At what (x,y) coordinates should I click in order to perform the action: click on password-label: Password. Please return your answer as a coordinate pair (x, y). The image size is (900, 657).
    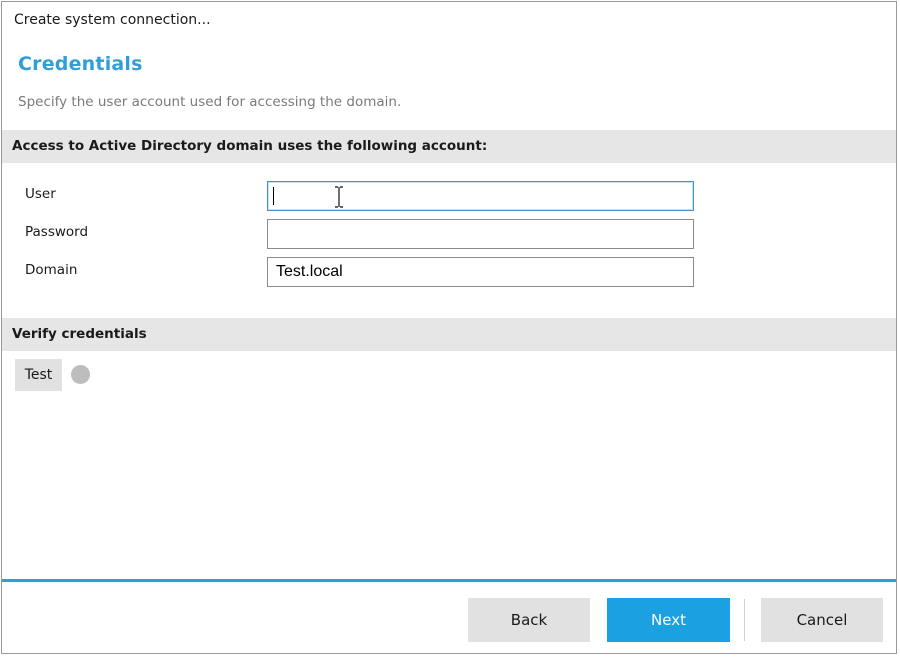
    Looking at the image, I should click on (57, 232).